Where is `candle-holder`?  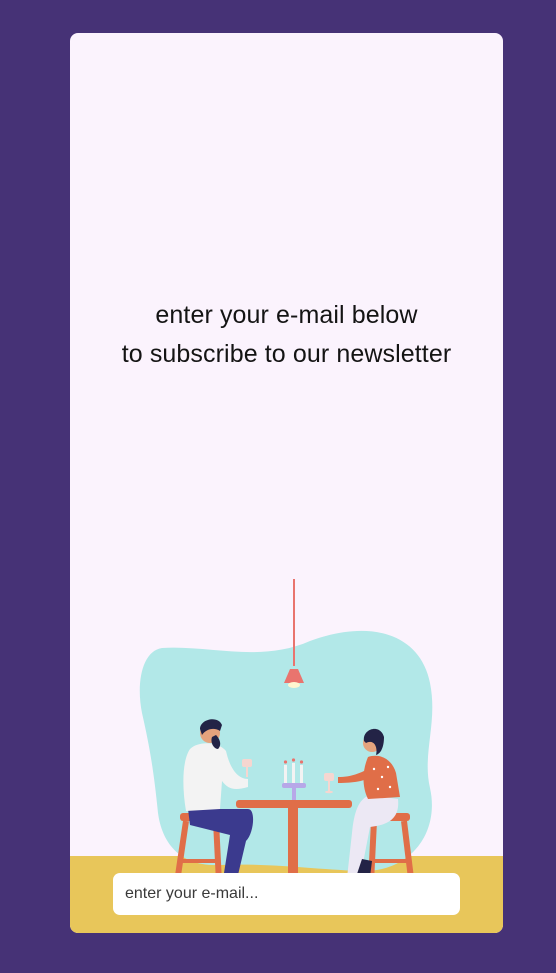 candle-holder is located at coordinates (294, 785).